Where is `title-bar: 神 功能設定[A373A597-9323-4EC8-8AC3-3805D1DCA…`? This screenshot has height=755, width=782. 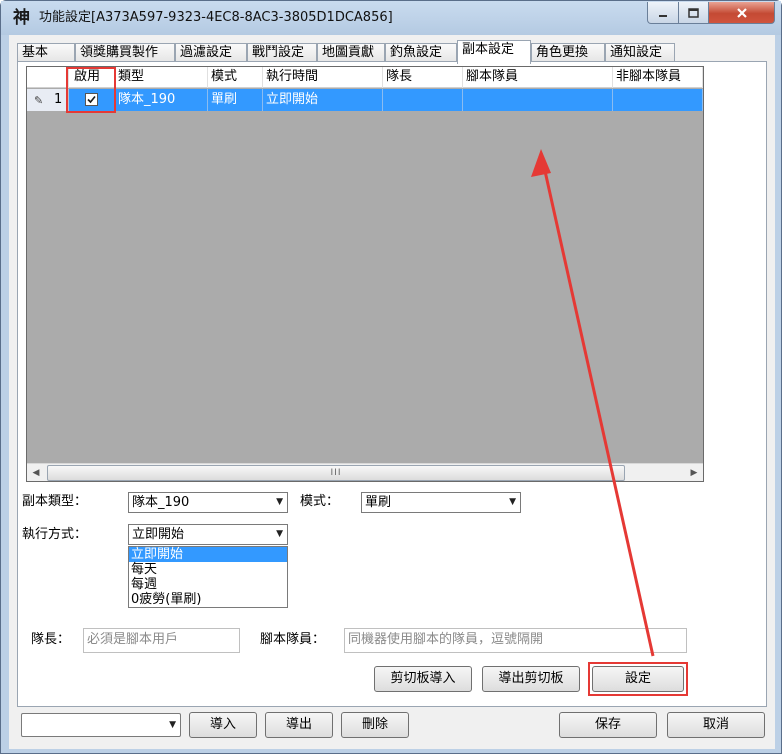
title-bar: 神 功能設定[A373A597-9323-4EC8-8AC3-3805D1DCA… is located at coordinates (391, 18).